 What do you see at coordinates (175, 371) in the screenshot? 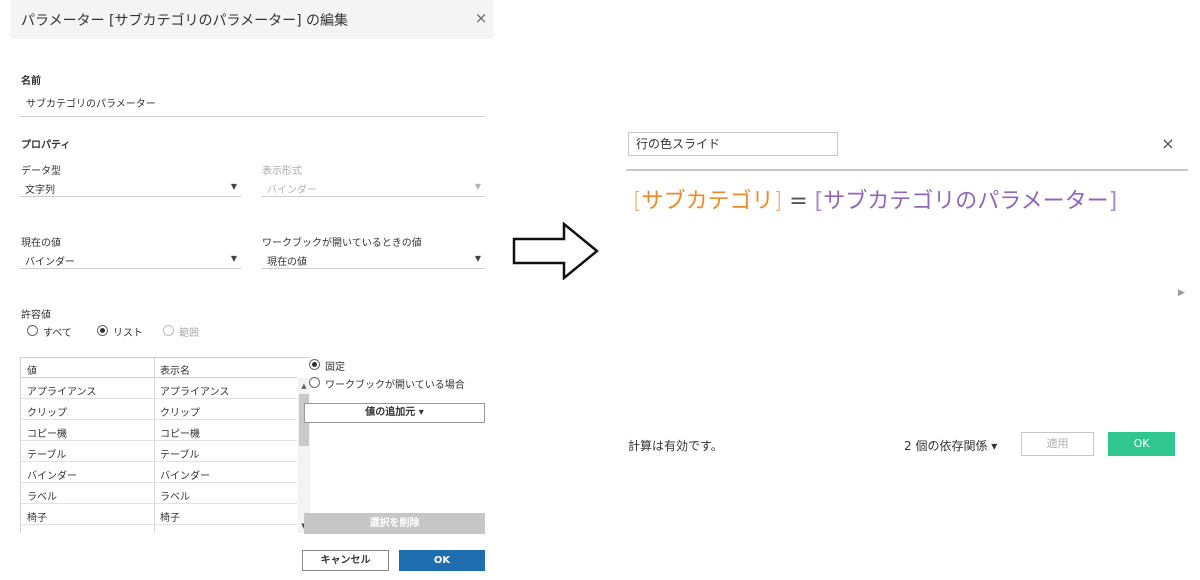
I see `header-display-name: 表示名` at bounding box center [175, 371].